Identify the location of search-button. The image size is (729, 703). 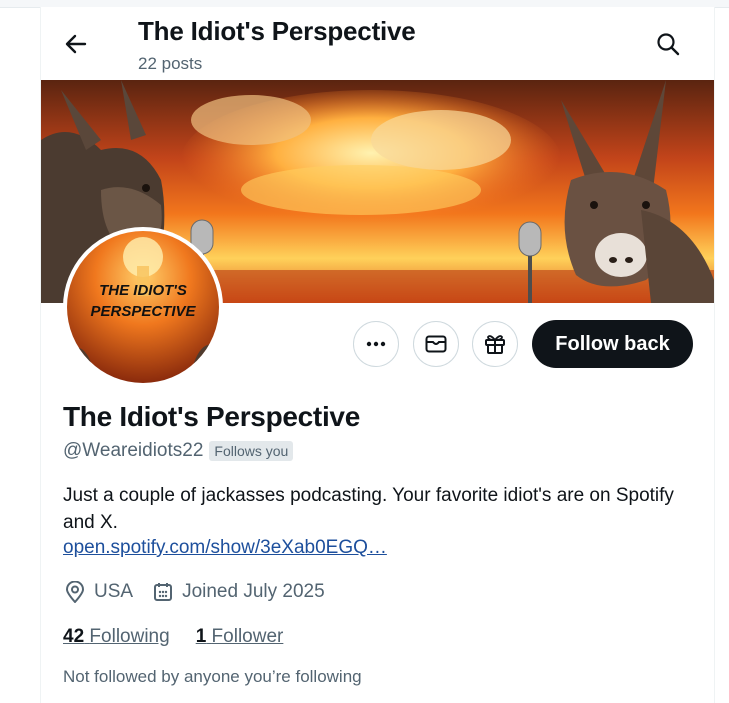
(668, 44).